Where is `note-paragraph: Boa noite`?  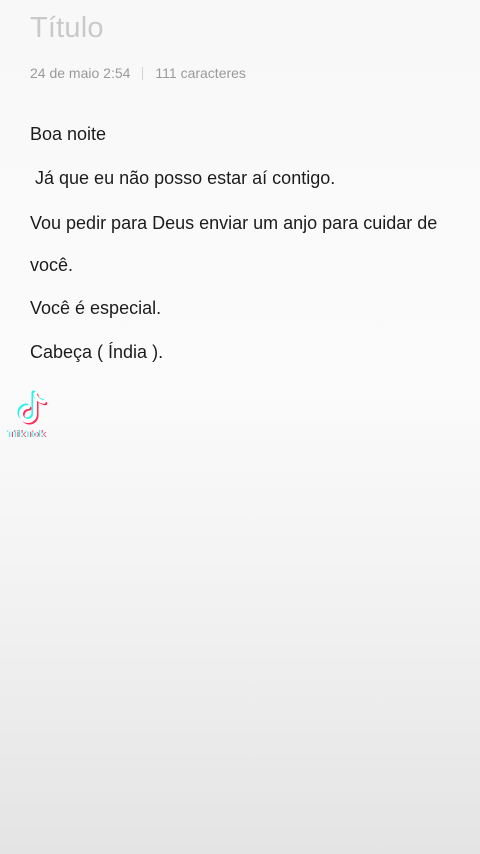 note-paragraph: Boa noite is located at coordinates (68, 134).